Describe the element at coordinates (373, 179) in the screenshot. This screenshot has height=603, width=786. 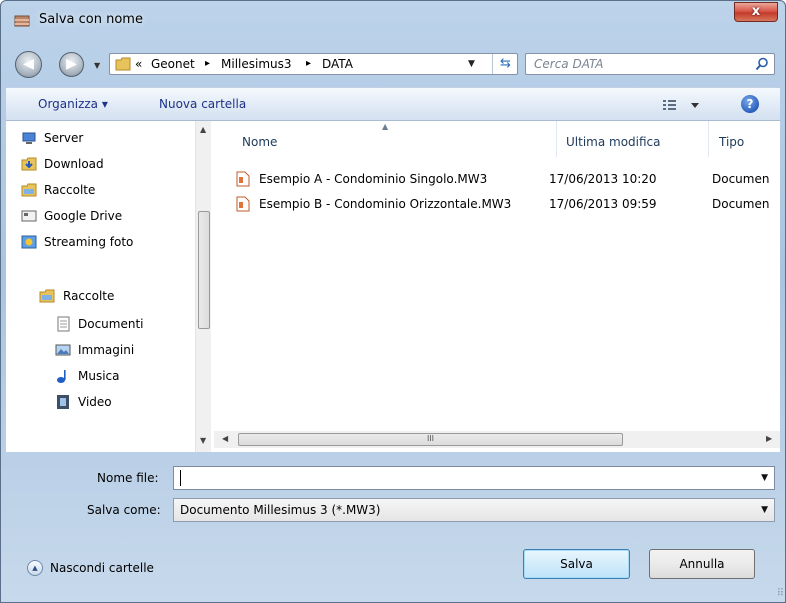
I see `file-name: Esempio A - Condominio Singolo.MW3` at that location.